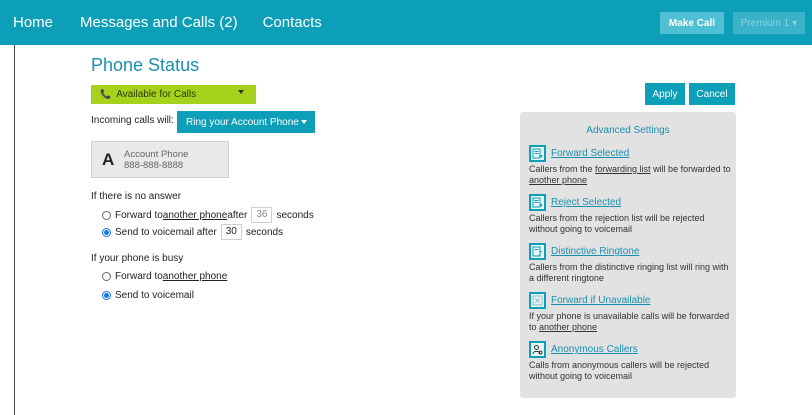 The height and width of the screenshot is (415, 812). What do you see at coordinates (156, 94) in the screenshot?
I see `availability-label: Available for Calls` at bounding box center [156, 94].